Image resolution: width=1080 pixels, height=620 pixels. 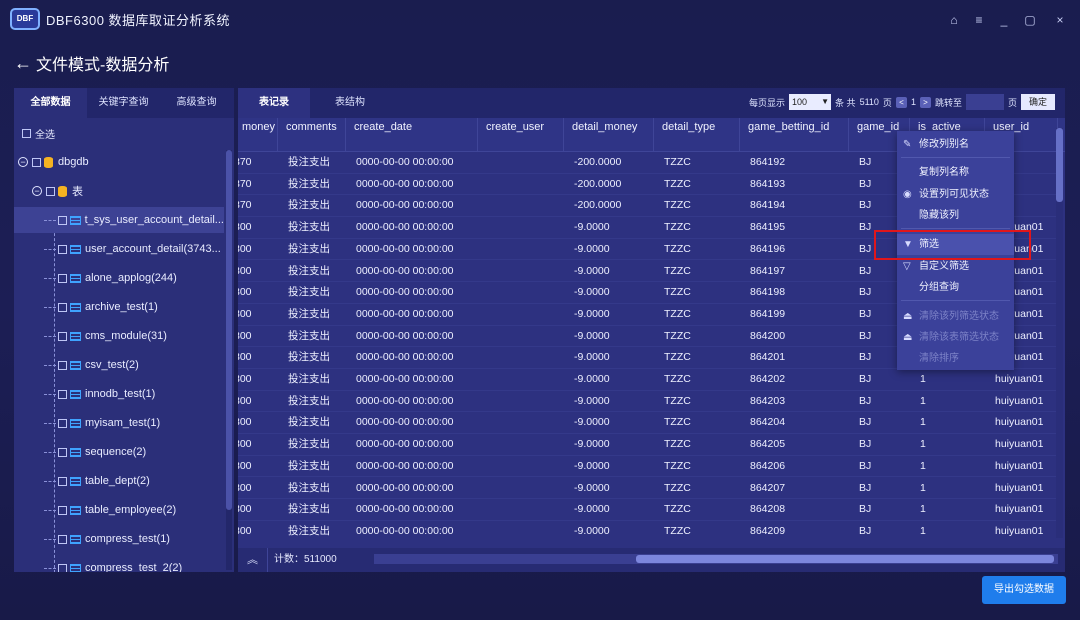 I want to click on tree-table-item: csv_test(2), so click(x=119, y=365).